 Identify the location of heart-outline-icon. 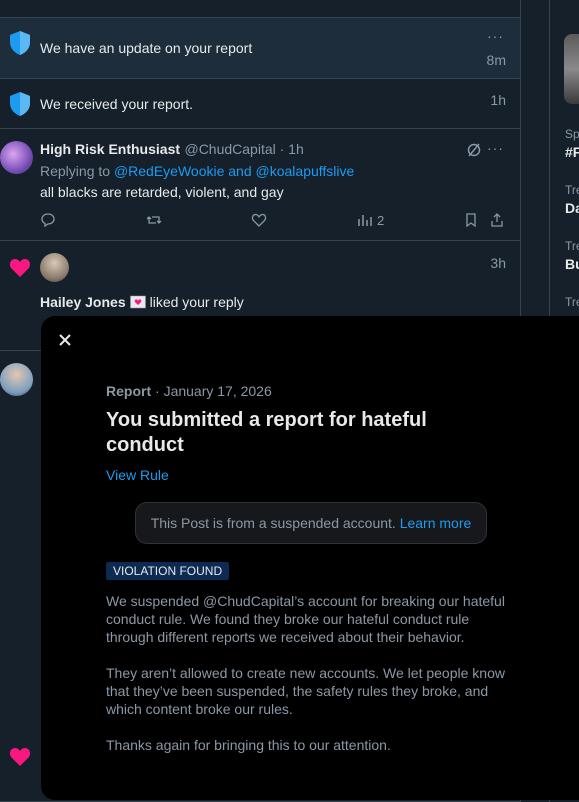
(259, 220).